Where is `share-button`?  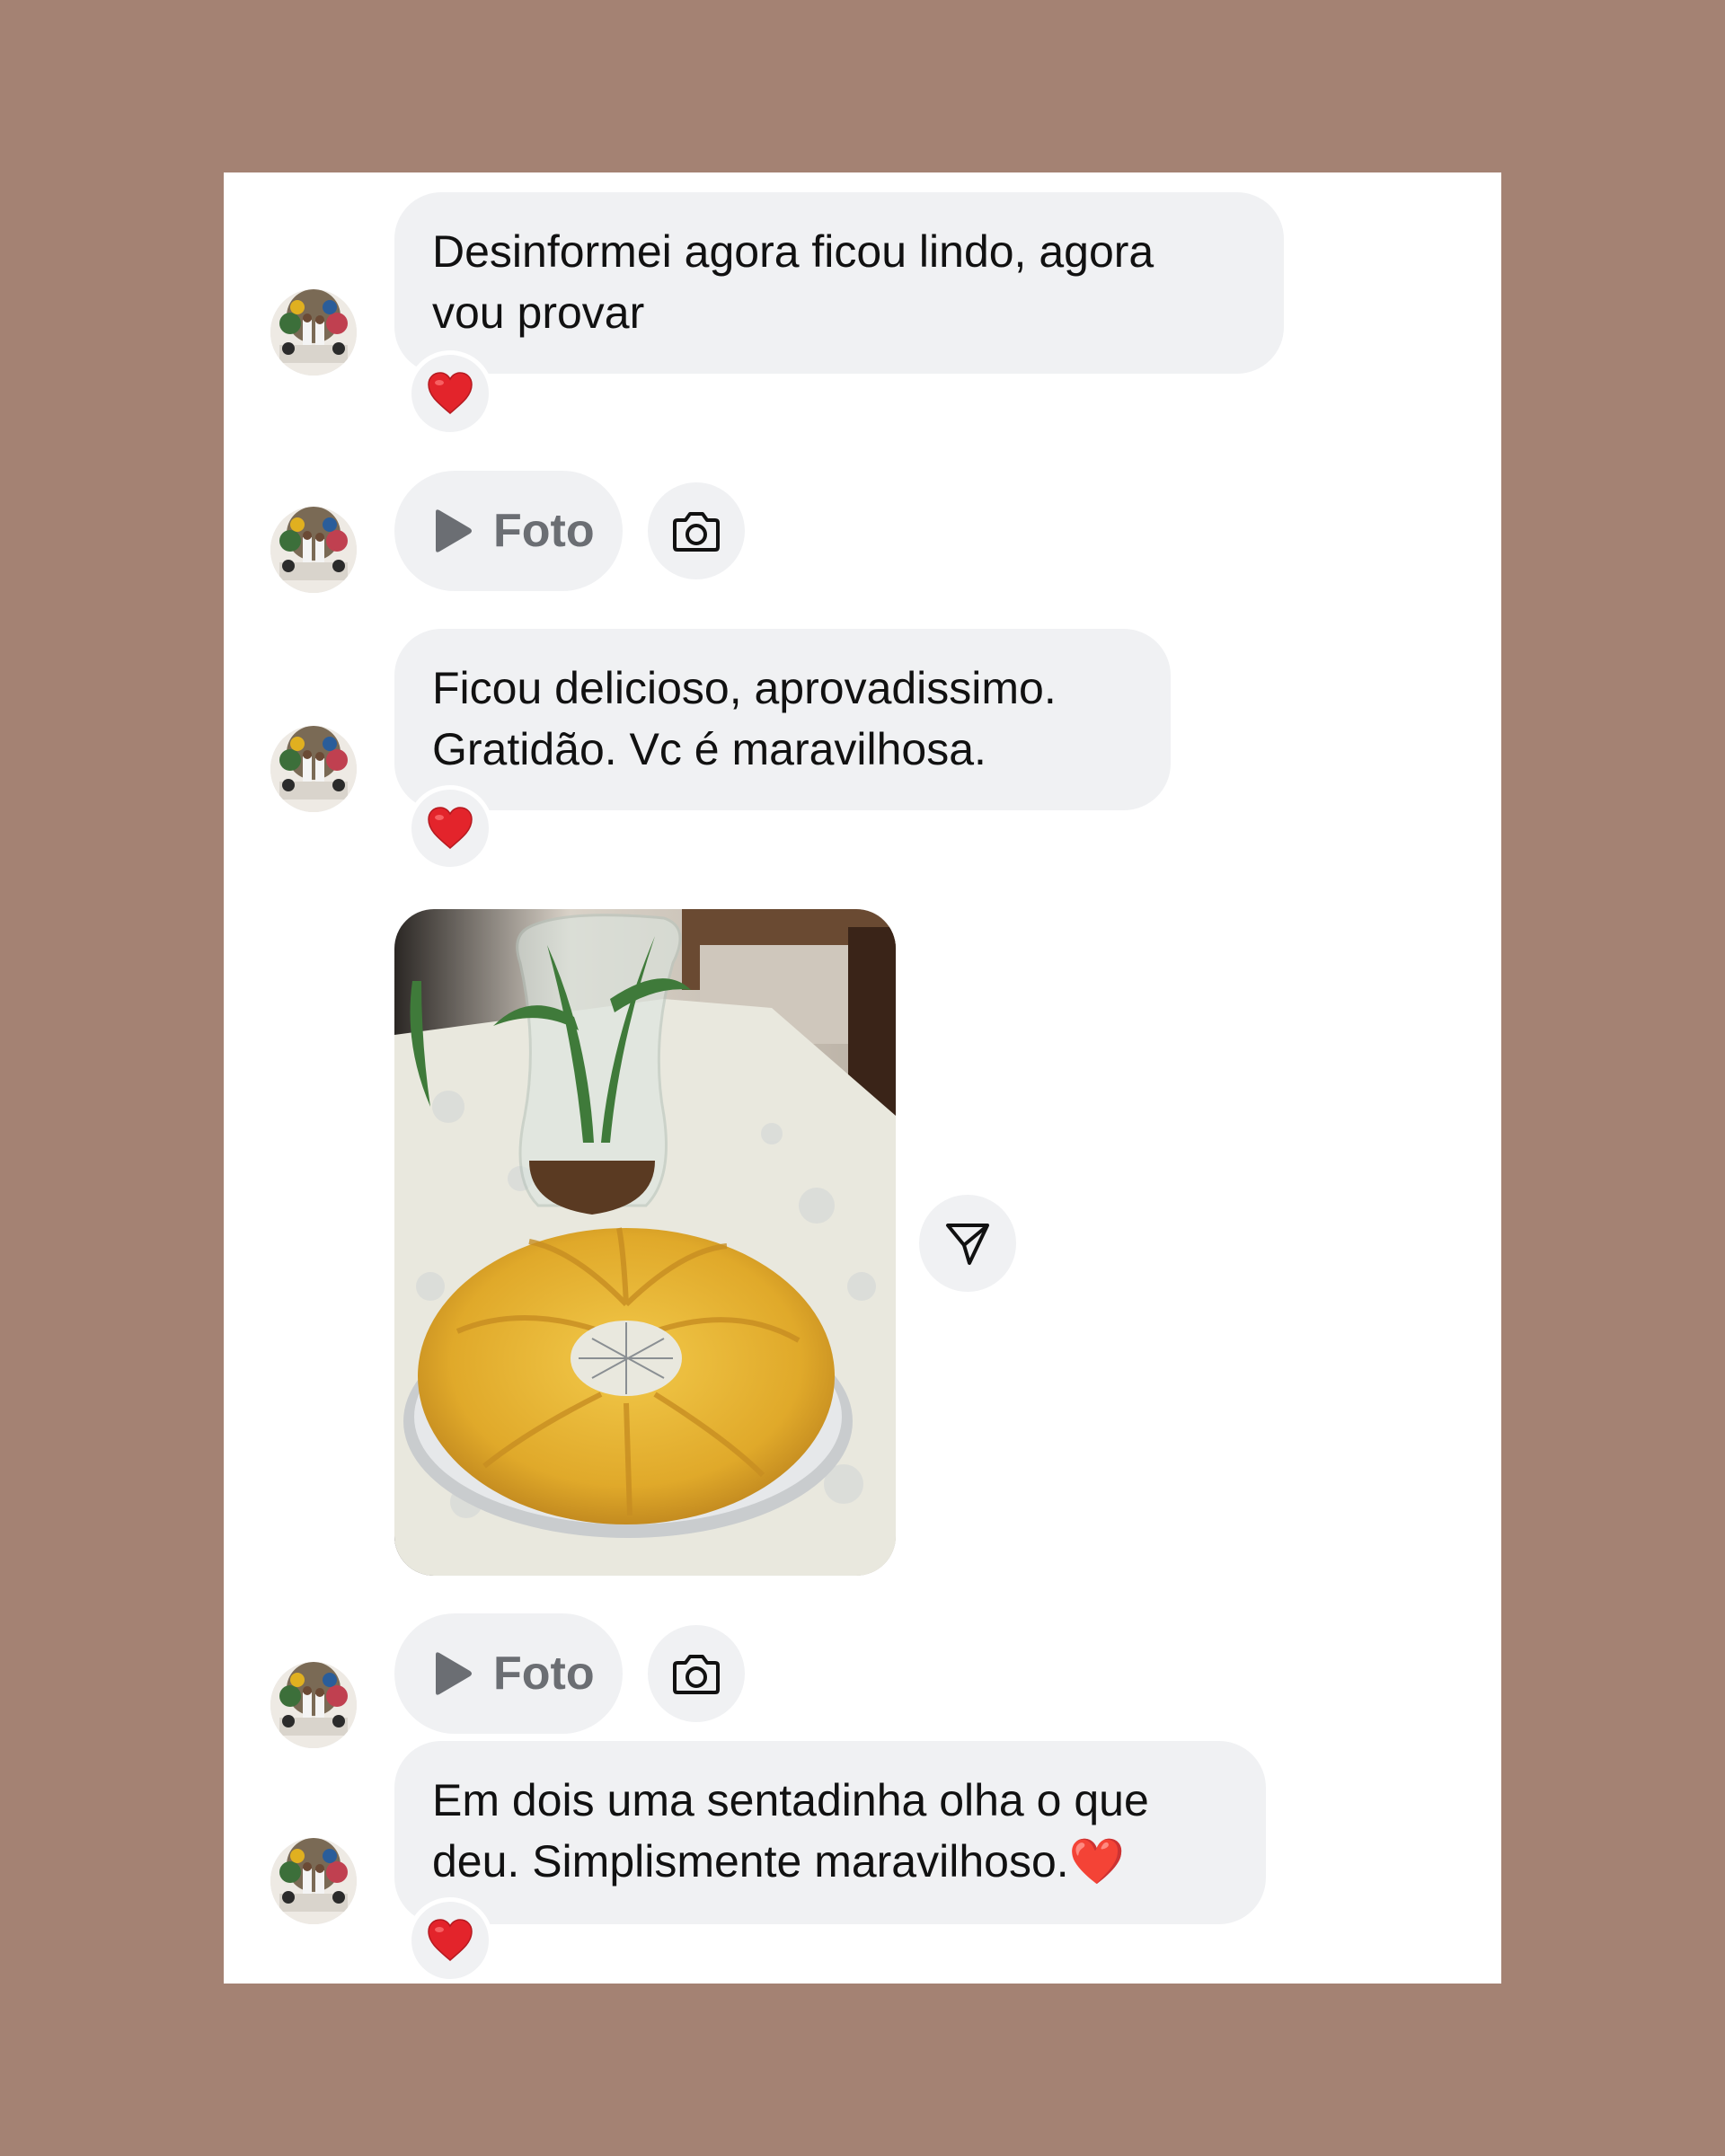
share-button is located at coordinates (967, 1243).